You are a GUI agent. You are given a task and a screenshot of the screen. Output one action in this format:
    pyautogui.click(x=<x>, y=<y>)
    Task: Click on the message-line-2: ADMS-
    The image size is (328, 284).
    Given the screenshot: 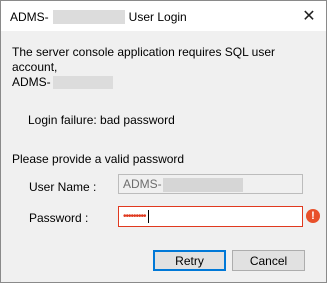 What is the action you would take?
    pyautogui.click(x=162, y=82)
    